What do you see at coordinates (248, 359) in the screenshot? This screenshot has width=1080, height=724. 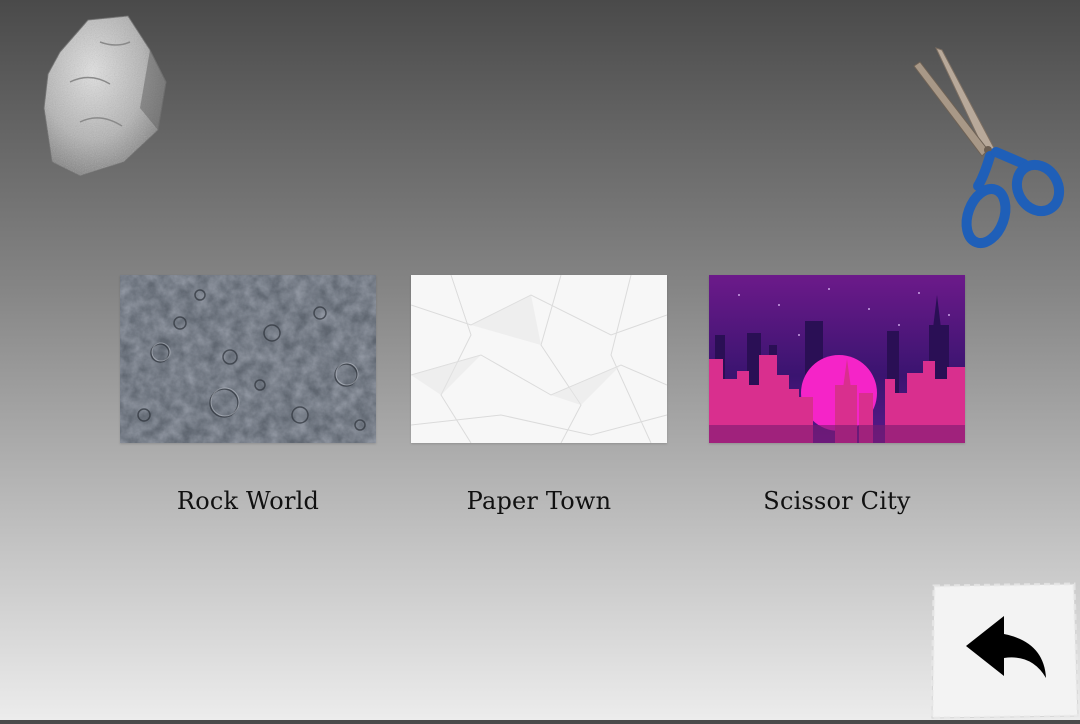 I see `moon-surface-thumbnail` at bounding box center [248, 359].